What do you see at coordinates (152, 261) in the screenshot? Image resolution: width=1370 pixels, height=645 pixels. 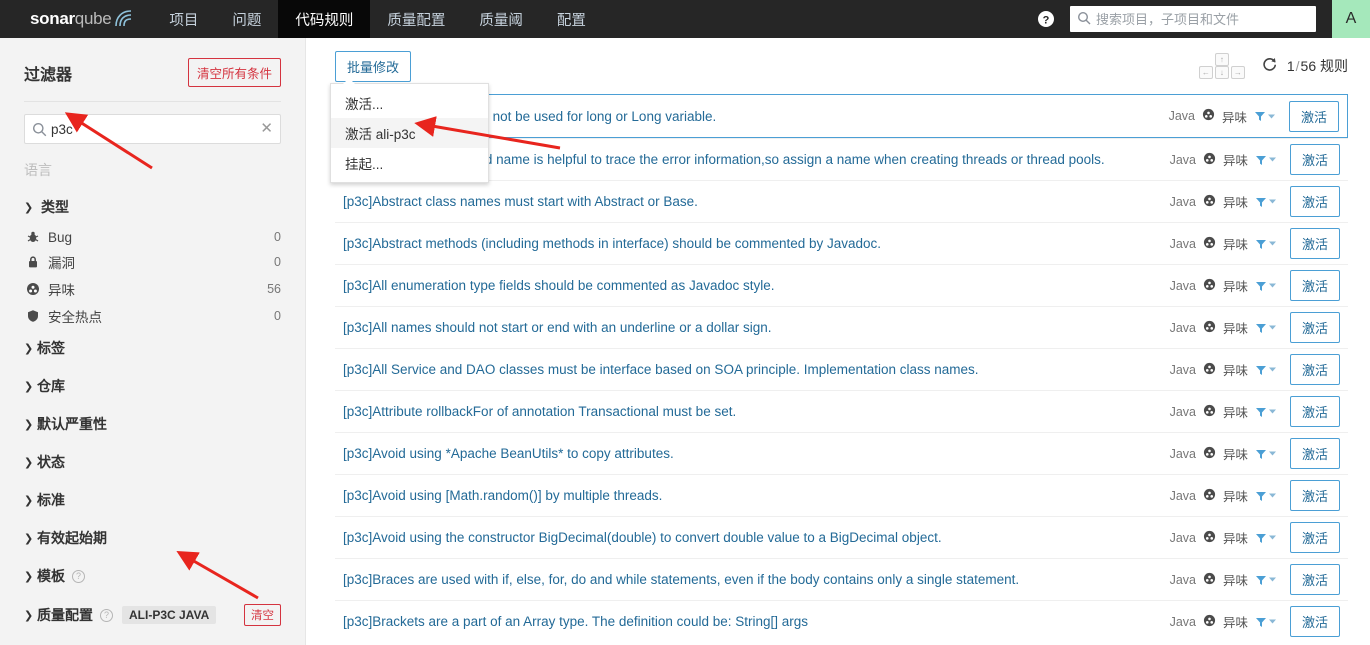 I see `facet-item-vulnerability: 漏洞 0` at bounding box center [152, 261].